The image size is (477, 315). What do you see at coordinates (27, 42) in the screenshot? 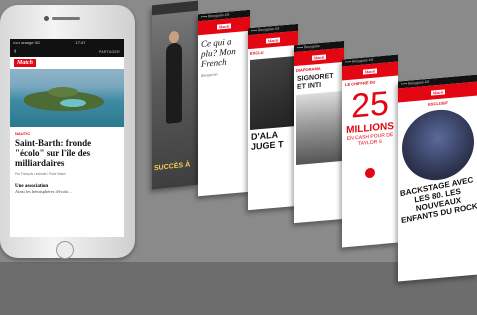
I see `carrier-status: ••••• orange 3G` at bounding box center [27, 42].